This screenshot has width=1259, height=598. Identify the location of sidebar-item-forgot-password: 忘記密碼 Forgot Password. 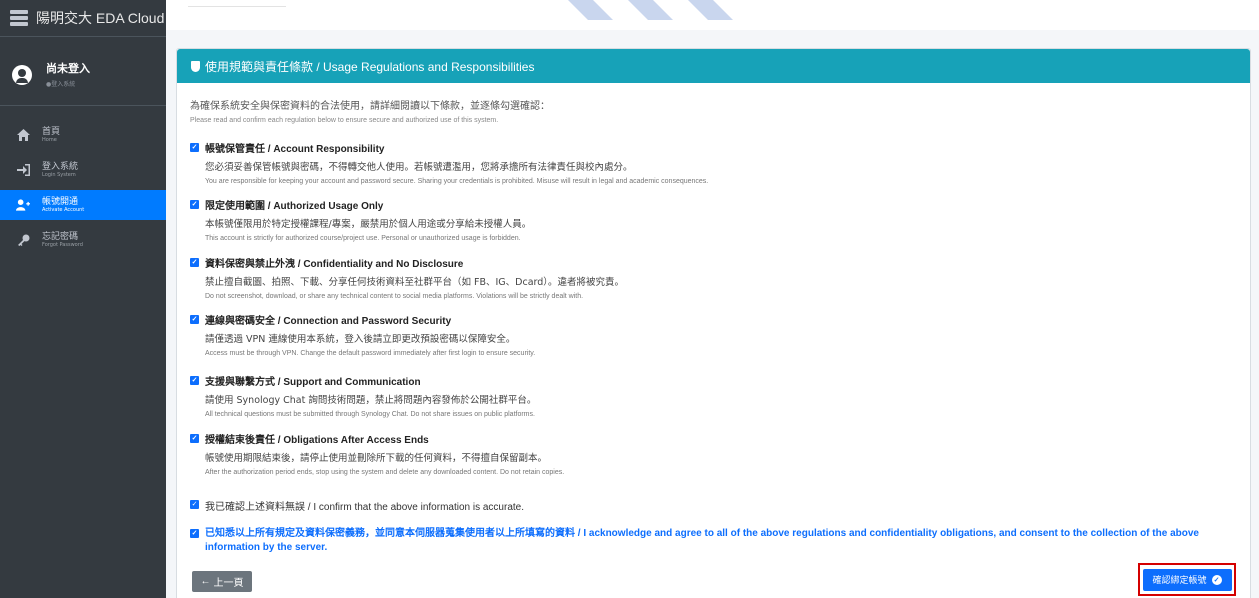
(83, 240).